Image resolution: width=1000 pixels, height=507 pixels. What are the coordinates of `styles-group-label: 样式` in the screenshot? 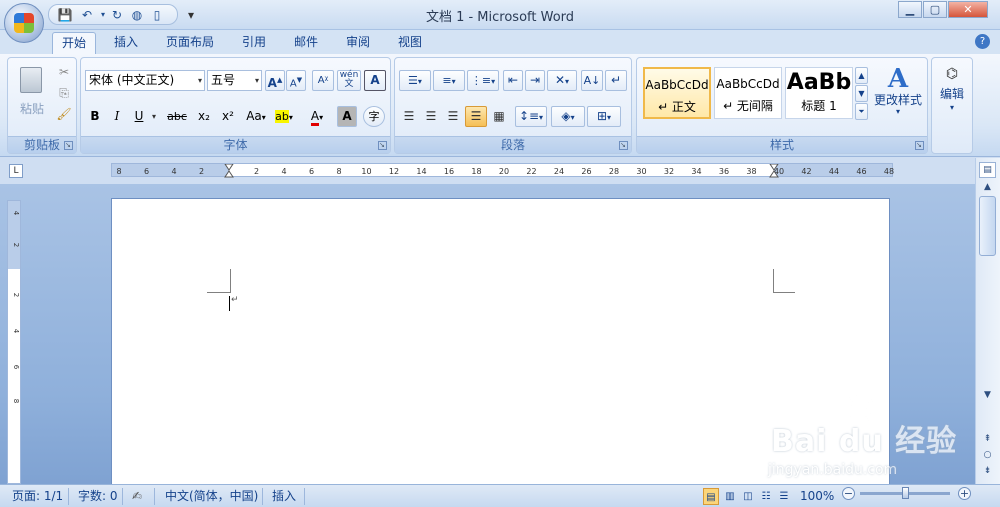 It's located at (782, 144).